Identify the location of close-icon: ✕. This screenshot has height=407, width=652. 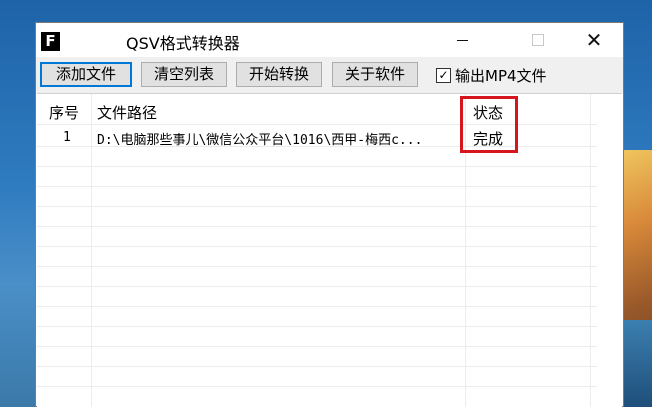
(594, 40).